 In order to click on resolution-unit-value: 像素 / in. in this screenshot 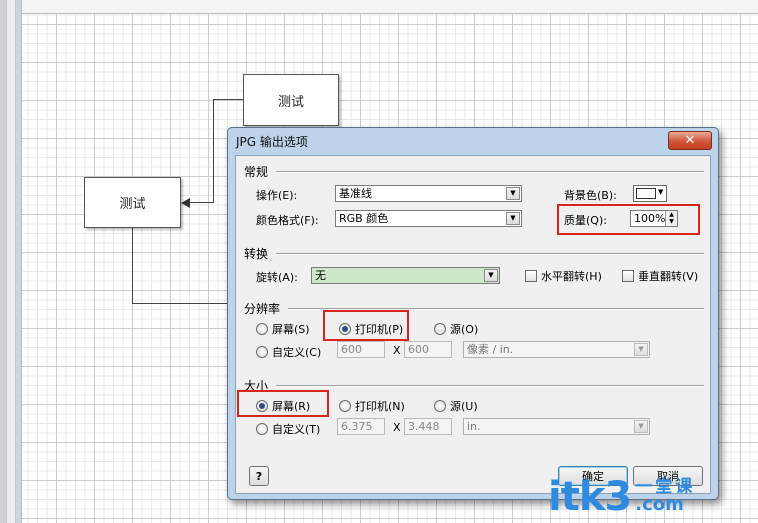, I will do `click(490, 349)`.